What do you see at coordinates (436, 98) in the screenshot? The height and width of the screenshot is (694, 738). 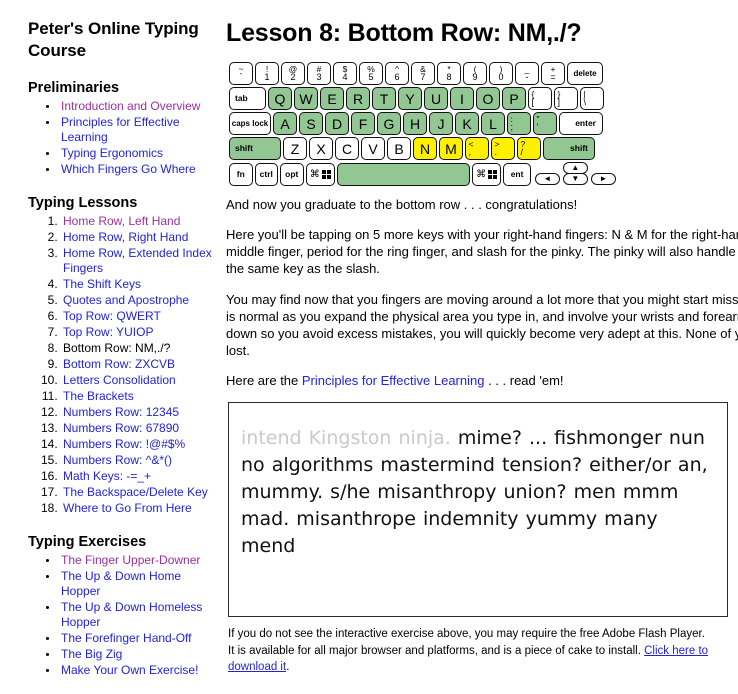 I see `key-U: U` at bounding box center [436, 98].